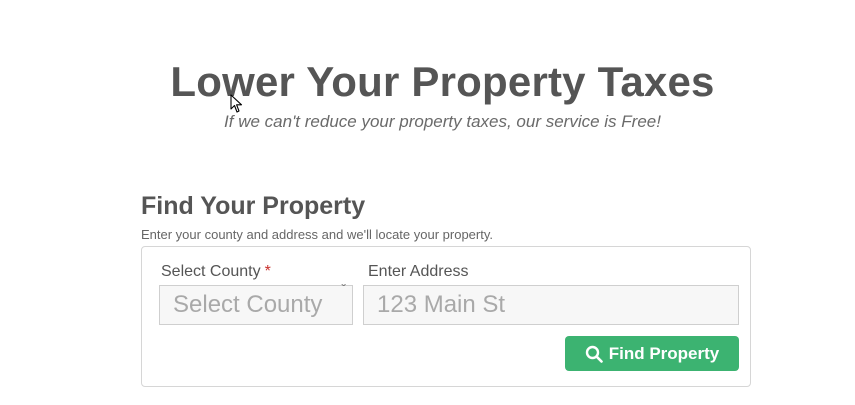  What do you see at coordinates (267, 271) in the screenshot?
I see `required-asterisk: *` at bounding box center [267, 271].